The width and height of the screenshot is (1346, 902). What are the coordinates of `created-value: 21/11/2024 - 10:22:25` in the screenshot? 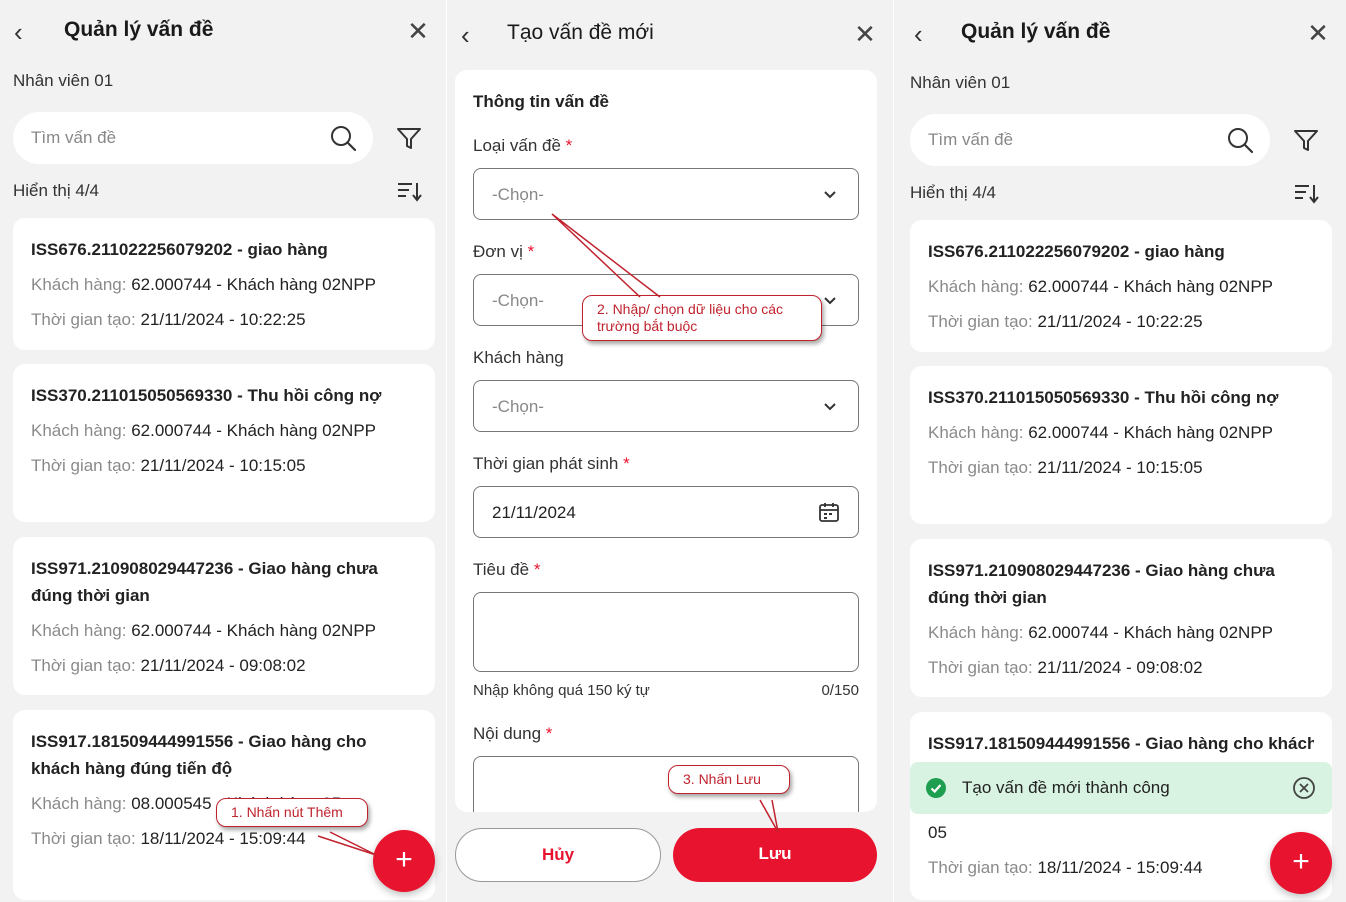 It's located at (223, 319).